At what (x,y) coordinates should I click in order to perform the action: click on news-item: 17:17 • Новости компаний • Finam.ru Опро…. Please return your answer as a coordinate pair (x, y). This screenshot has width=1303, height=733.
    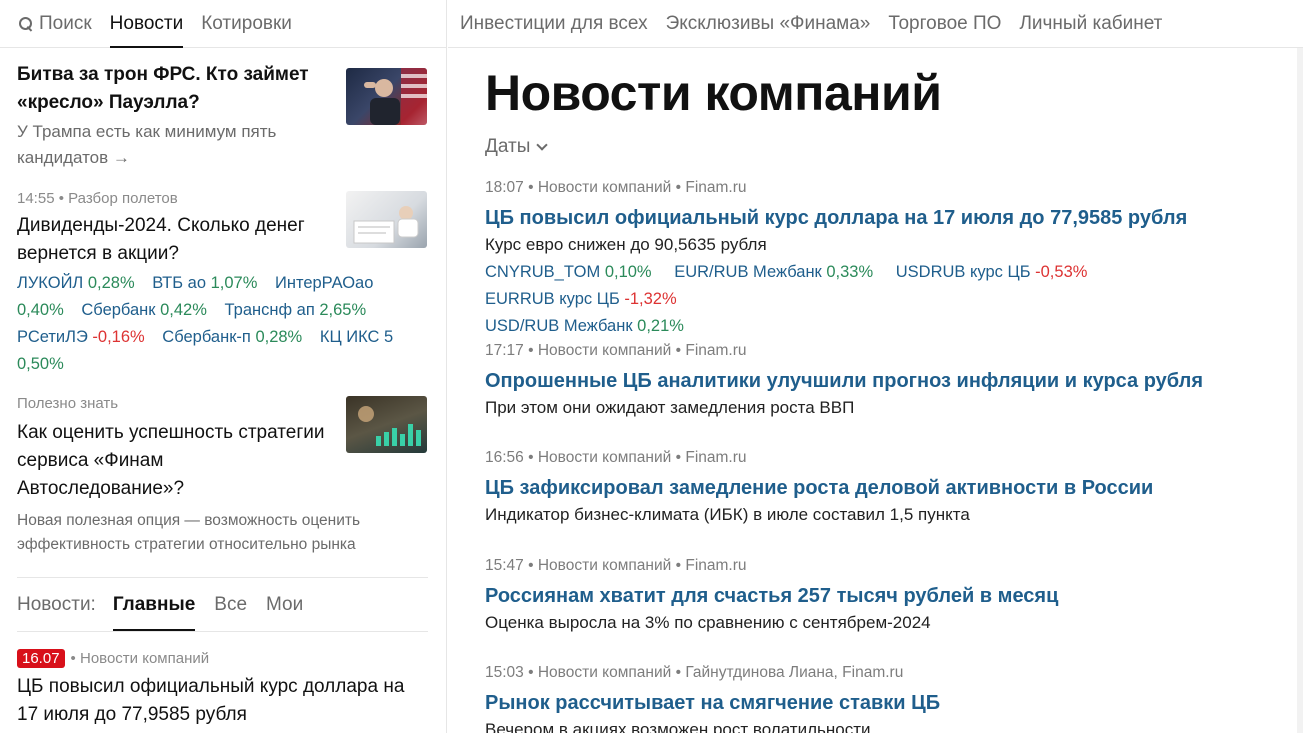
    Looking at the image, I should click on (892, 380).